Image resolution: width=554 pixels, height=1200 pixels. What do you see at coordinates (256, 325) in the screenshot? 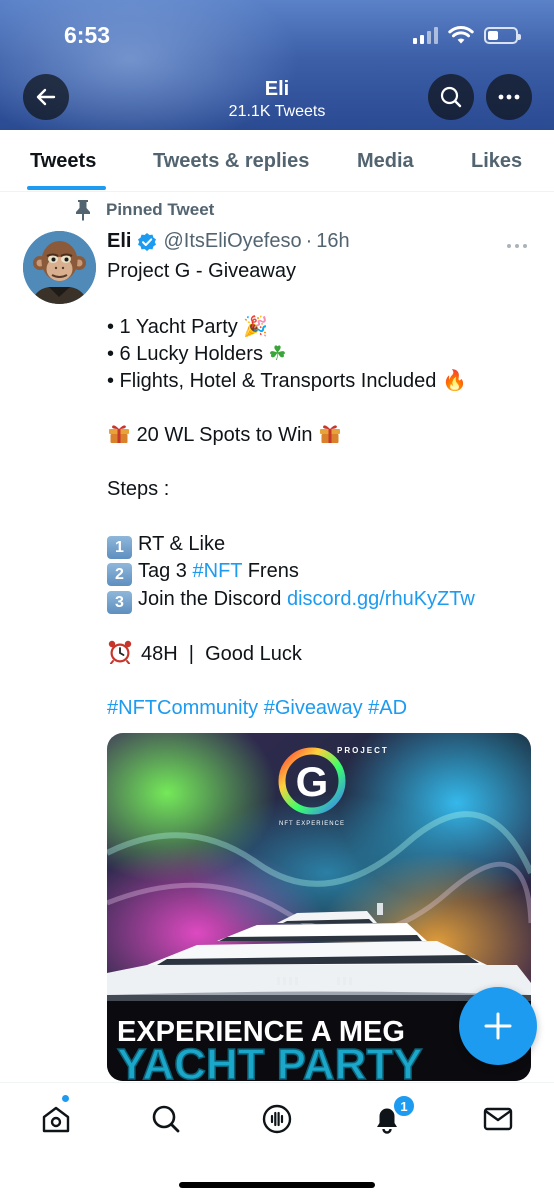
I see `party-popper-icon: 🎉` at bounding box center [256, 325].